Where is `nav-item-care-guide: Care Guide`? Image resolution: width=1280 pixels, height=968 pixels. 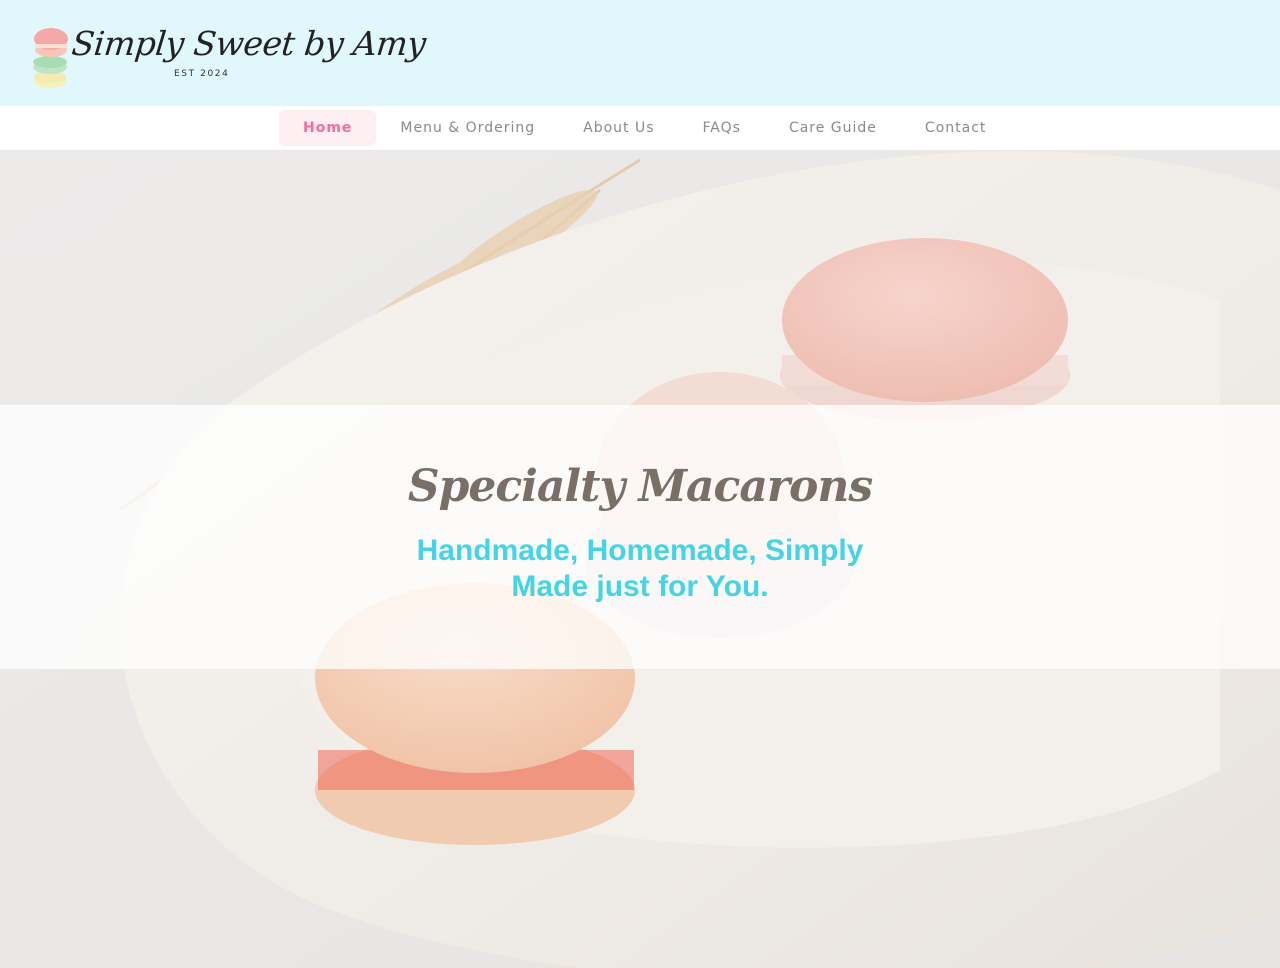 nav-item-care-guide: Care Guide is located at coordinates (833, 128).